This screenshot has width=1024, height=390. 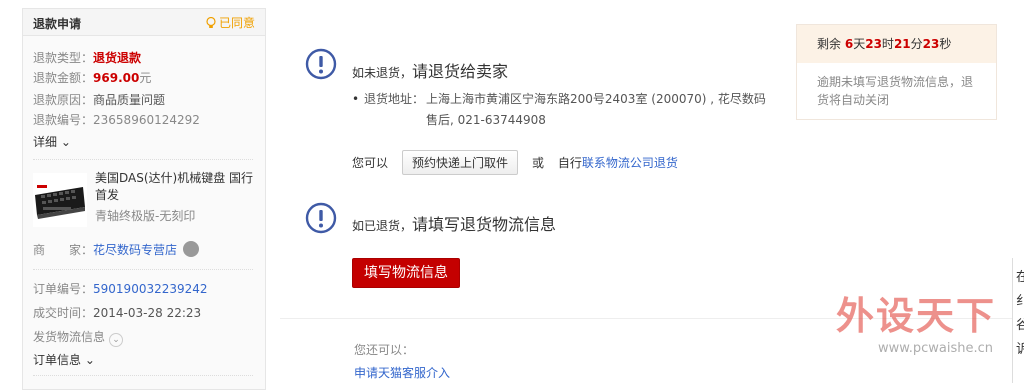 I want to click on order-info-label: 订单信息, so click(x=57, y=360).